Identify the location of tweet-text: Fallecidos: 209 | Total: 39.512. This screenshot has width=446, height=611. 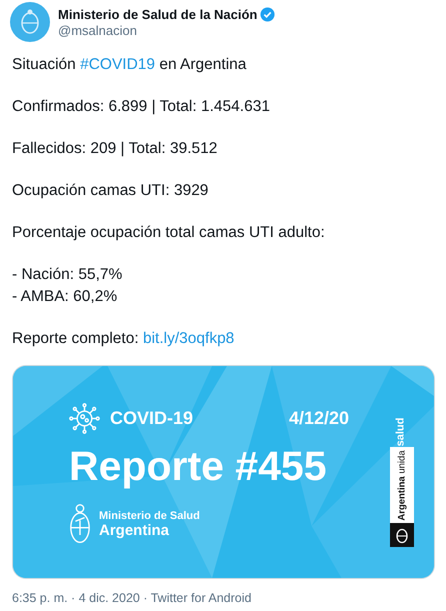
(115, 149).